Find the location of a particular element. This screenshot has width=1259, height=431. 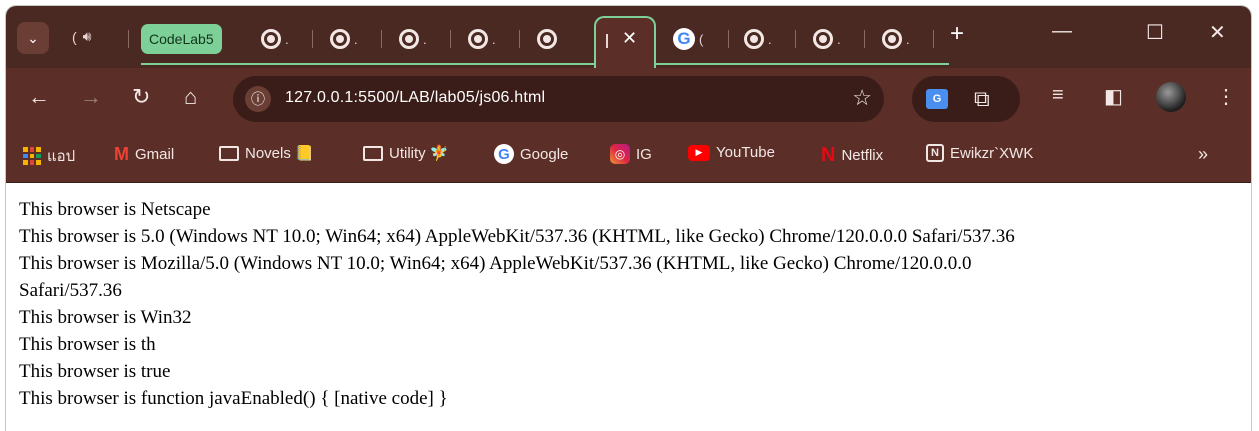

tab-active: ✕ is located at coordinates (625, 43).